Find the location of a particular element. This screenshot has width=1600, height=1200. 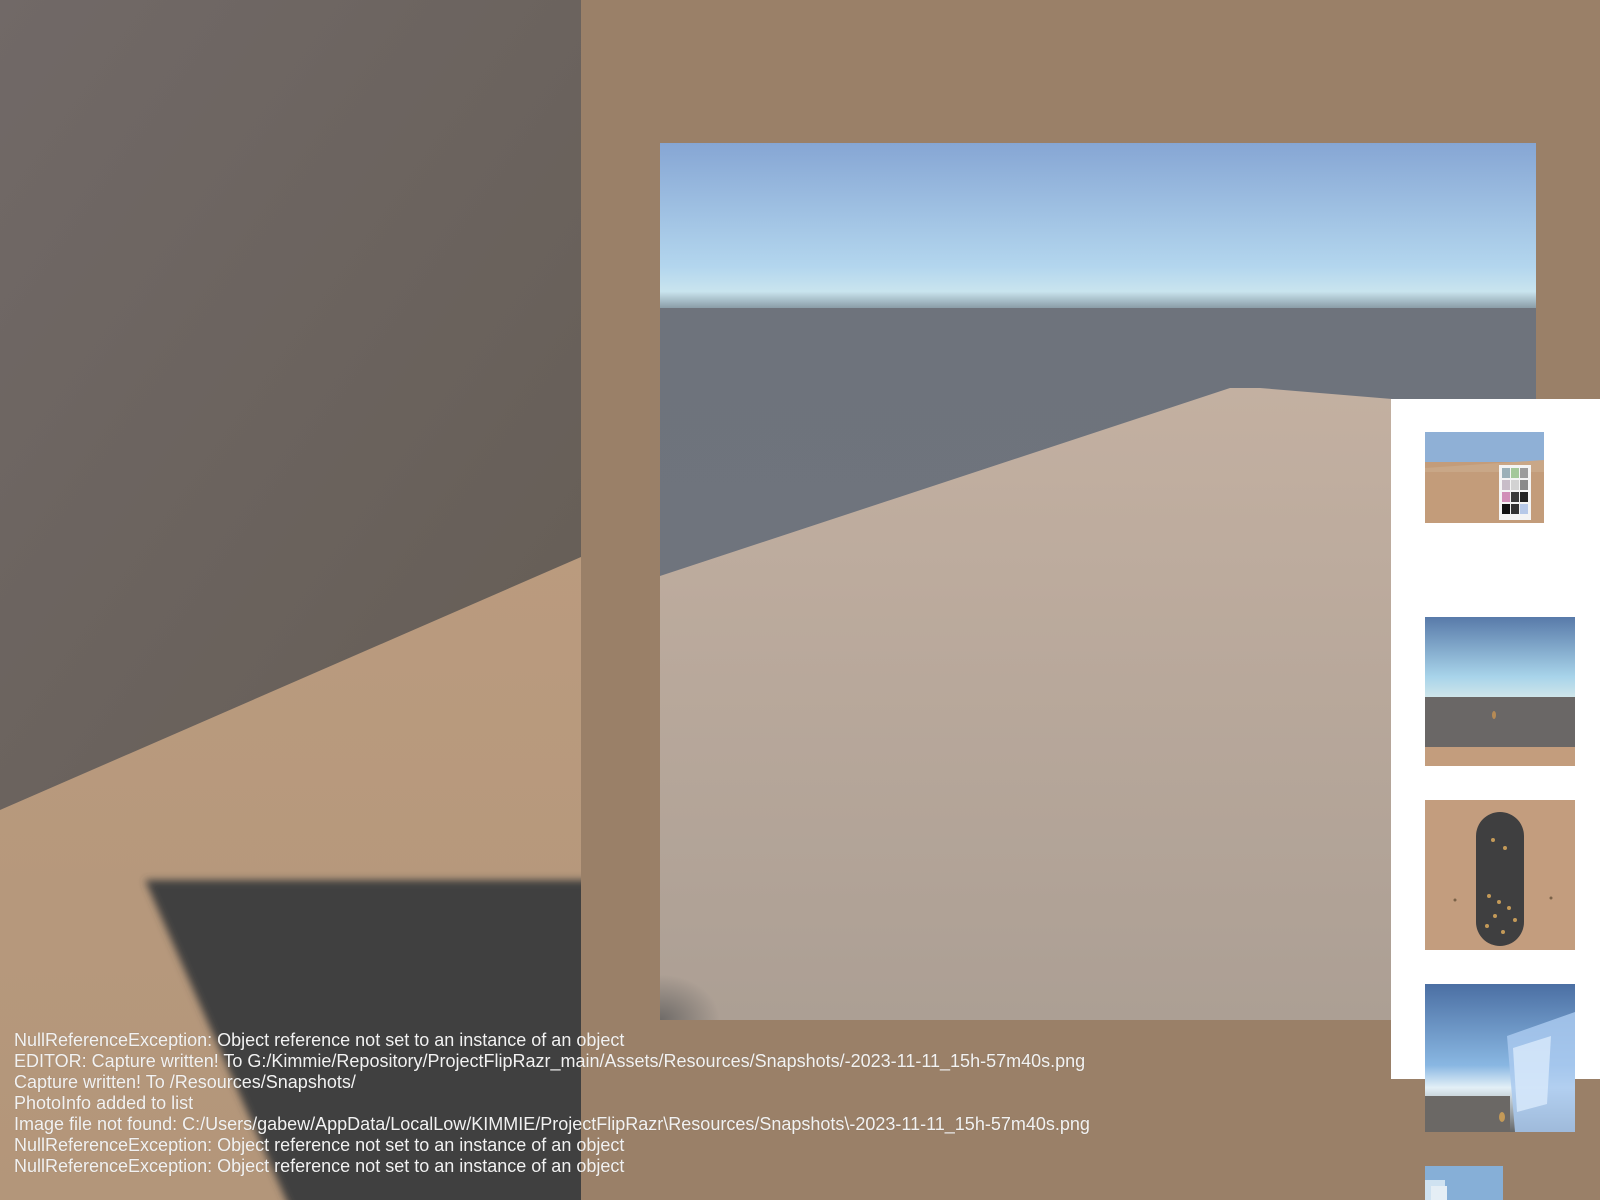

sky is located at coordinates (1098, 225).